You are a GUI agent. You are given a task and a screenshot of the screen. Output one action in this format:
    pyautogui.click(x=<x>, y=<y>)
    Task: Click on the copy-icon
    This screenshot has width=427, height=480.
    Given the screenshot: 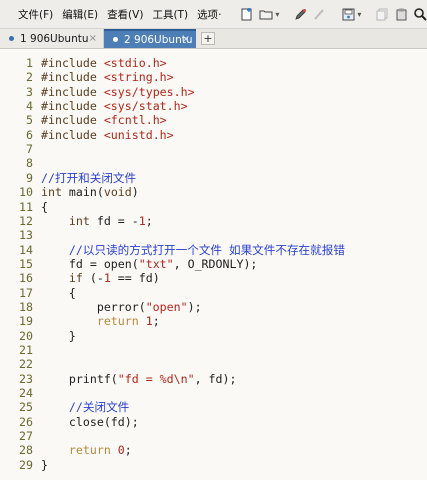 What is the action you would take?
    pyautogui.click(x=382, y=14)
    